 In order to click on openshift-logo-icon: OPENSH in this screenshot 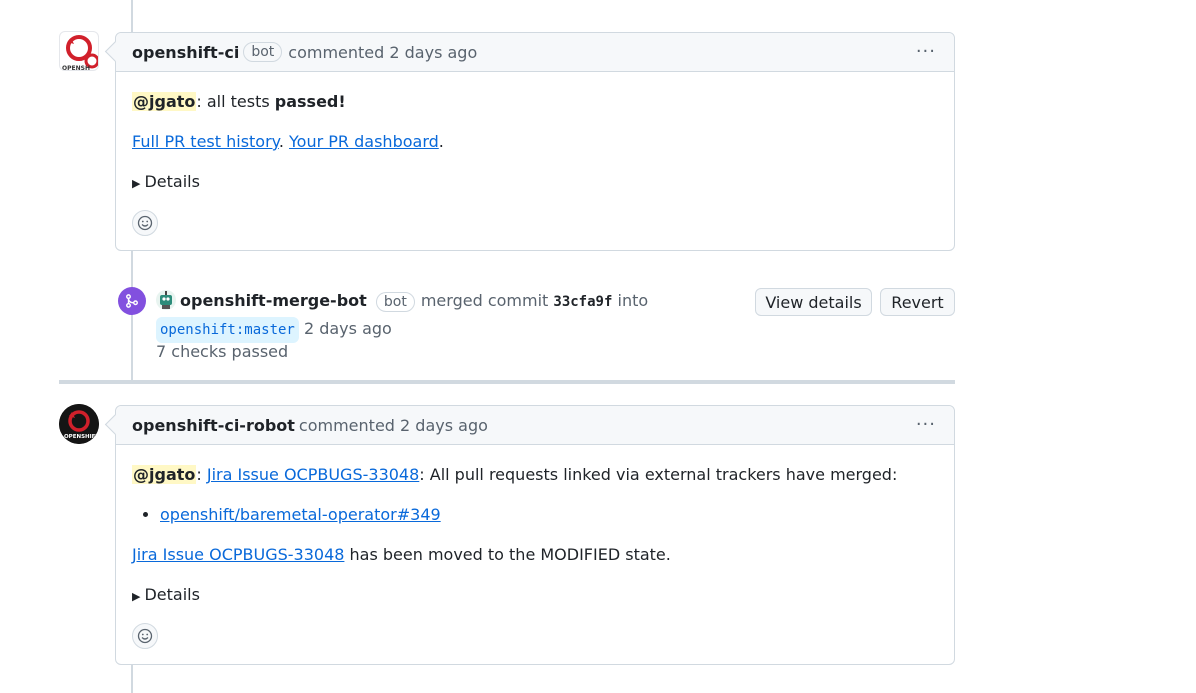, I will do `click(80, 53)`.